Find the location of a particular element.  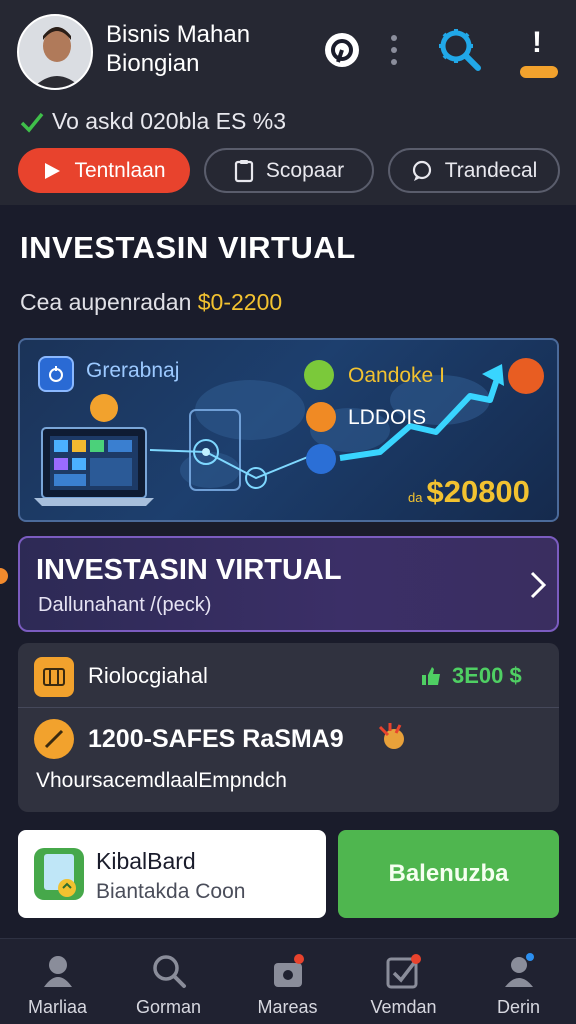

wallet-icon is located at coordinates (54, 677).